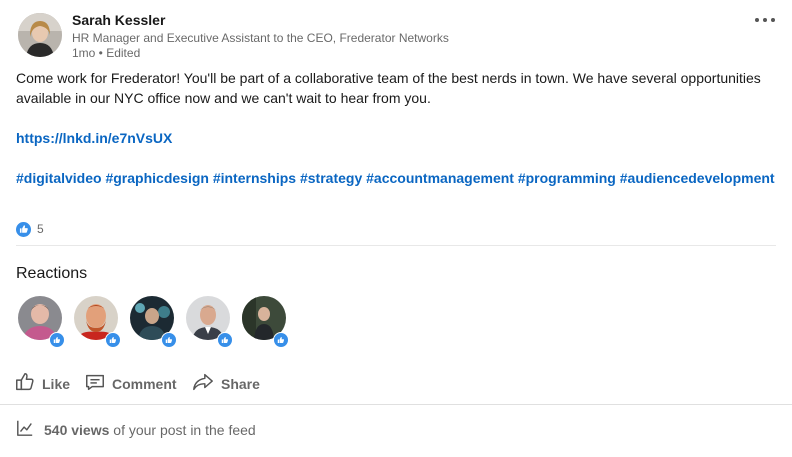  I want to click on hashtag-link: #audiencedevelopment, so click(697, 178).